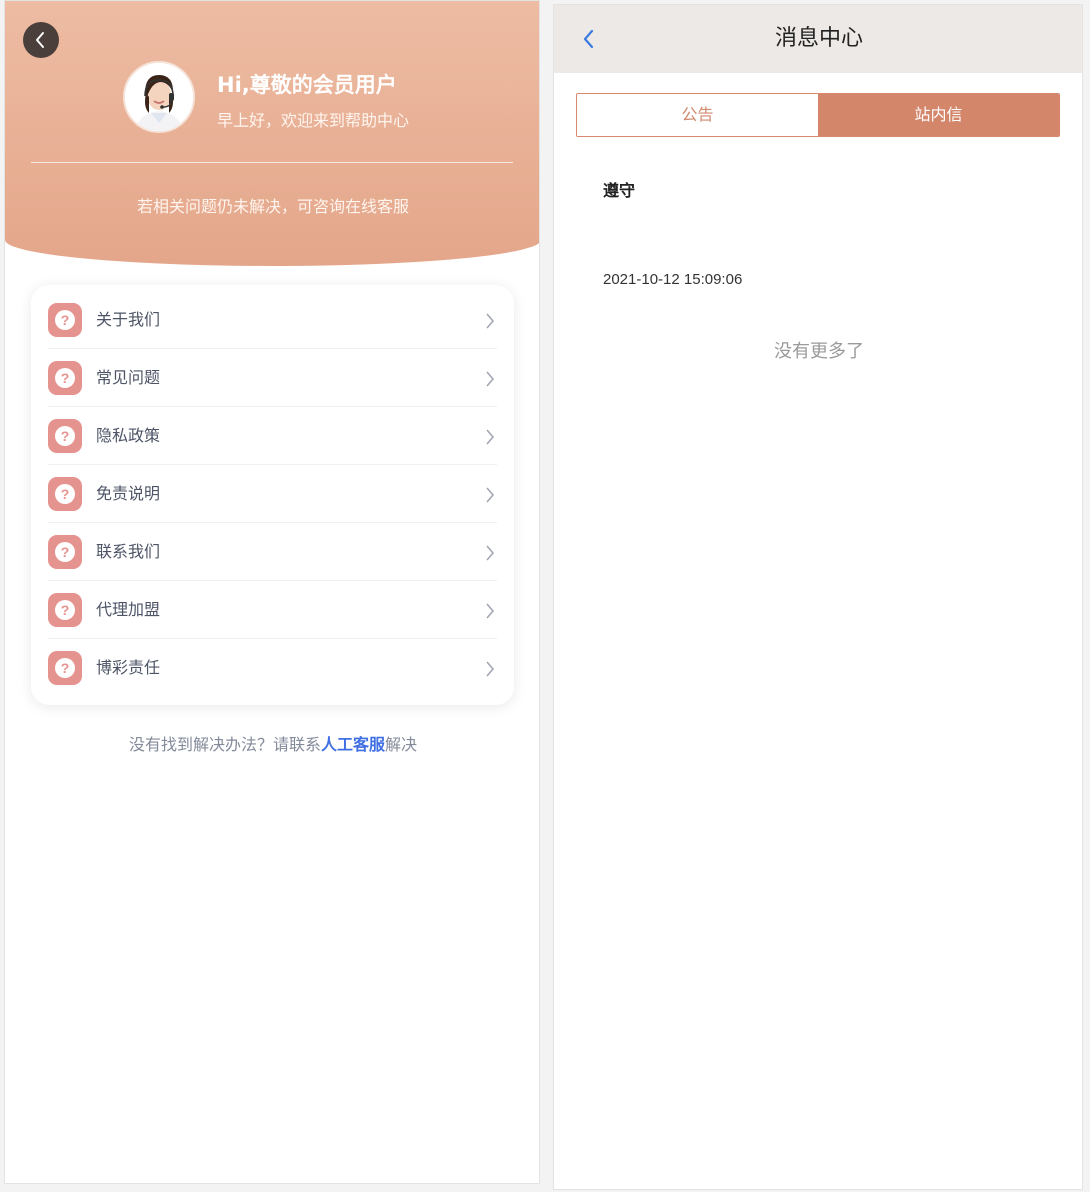 The height and width of the screenshot is (1192, 1090). Describe the element at coordinates (128, 609) in the screenshot. I see `menu-item-label: 代理加盟` at that location.